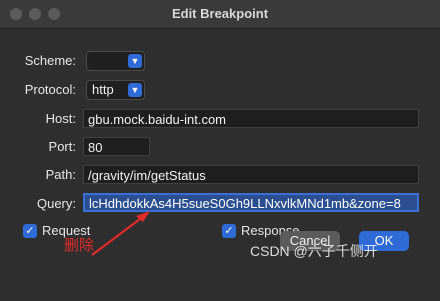 The image size is (440, 301). What do you see at coordinates (62, 146) in the screenshot?
I see `port-label: Port:` at bounding box center [62, 146].